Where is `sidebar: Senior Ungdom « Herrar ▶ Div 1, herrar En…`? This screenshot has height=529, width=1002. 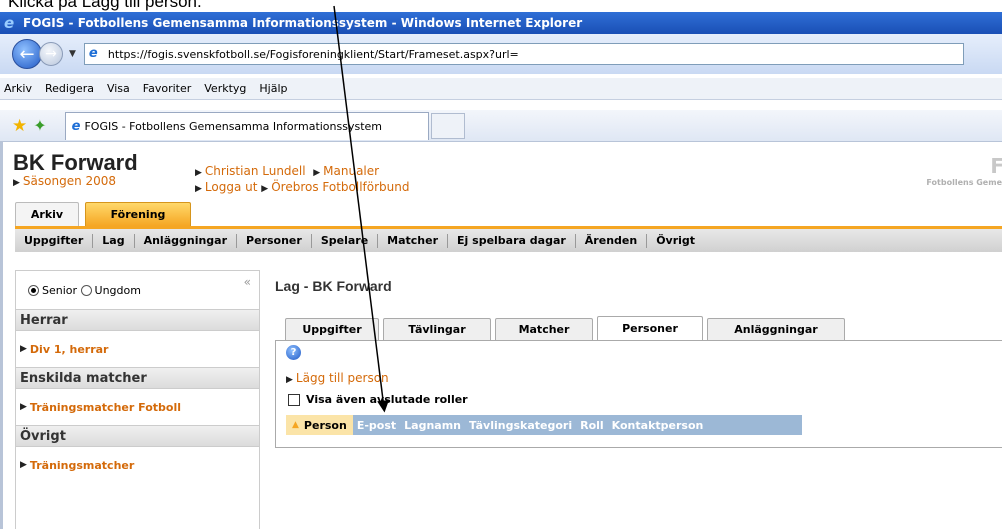
sidebar: Senior Ungdom « Herrar ▶ Div 1, herrar En… is located at coordinates (137, 399).